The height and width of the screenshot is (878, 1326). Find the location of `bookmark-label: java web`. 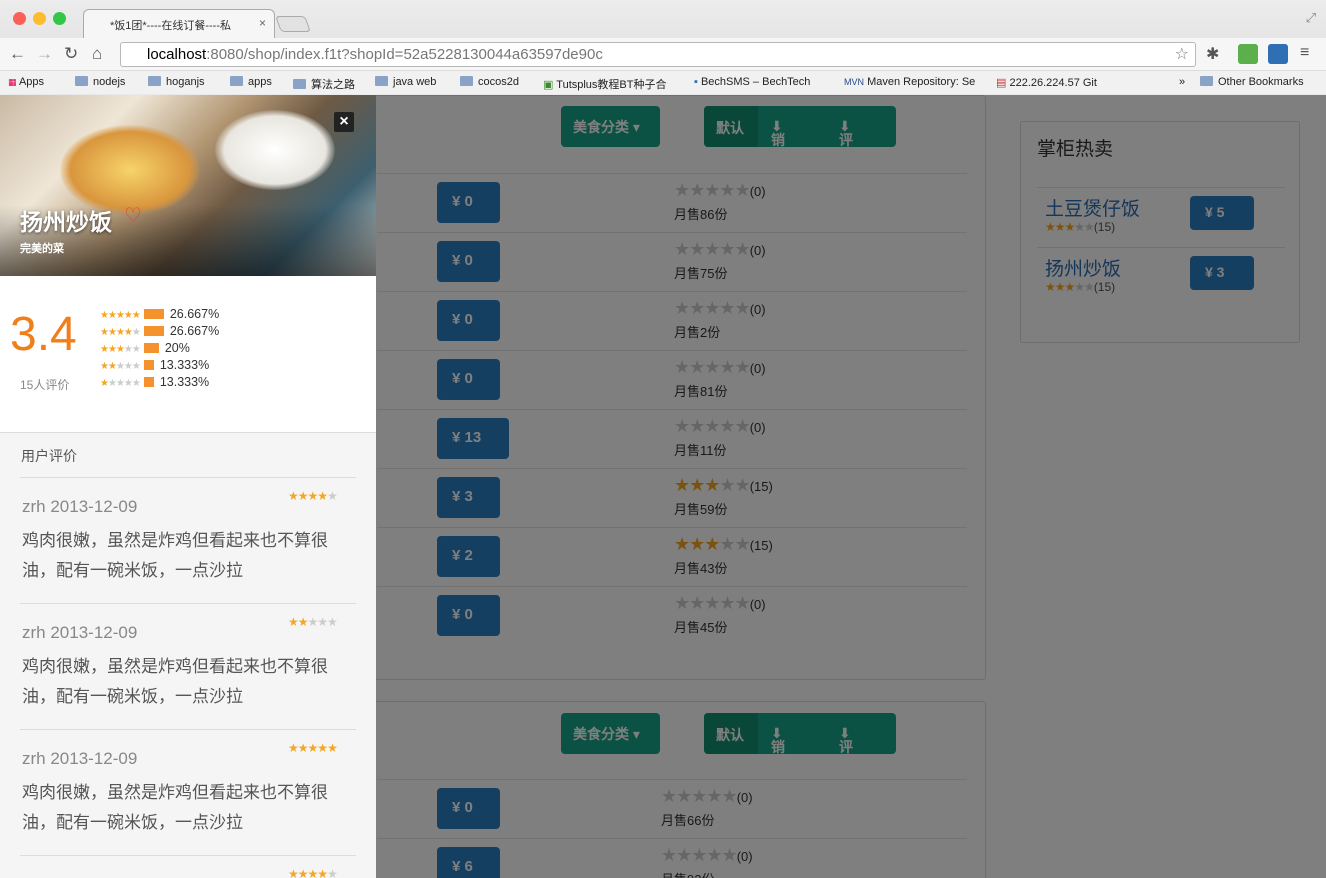

bookmark-label: java web is located at coordinates (415, 82).